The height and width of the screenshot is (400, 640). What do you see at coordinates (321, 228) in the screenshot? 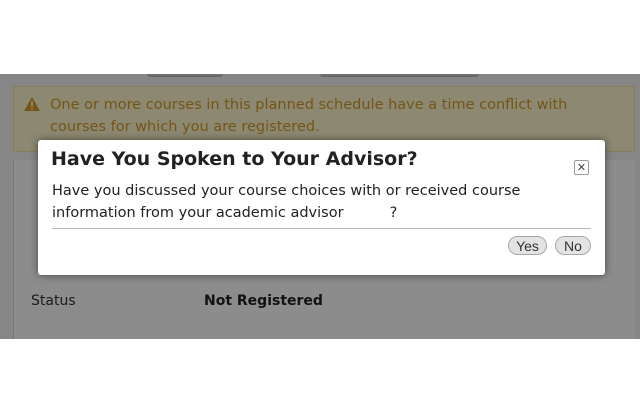
I see `dialog-divider` at bounding box center [321, 228].